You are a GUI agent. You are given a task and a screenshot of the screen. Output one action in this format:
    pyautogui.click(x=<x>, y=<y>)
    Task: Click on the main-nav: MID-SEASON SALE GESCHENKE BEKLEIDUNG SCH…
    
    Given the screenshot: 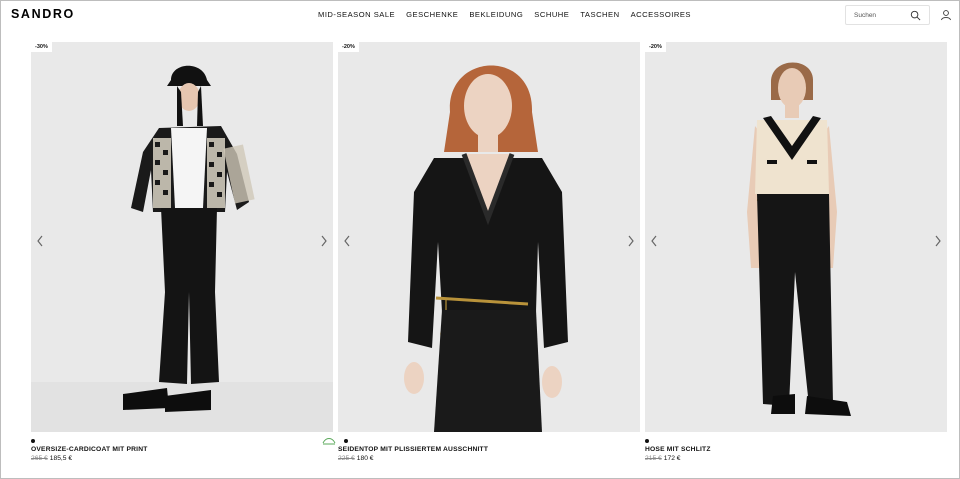 What is the action you would take?
    pyautogui.click(x=504, y=14)
    